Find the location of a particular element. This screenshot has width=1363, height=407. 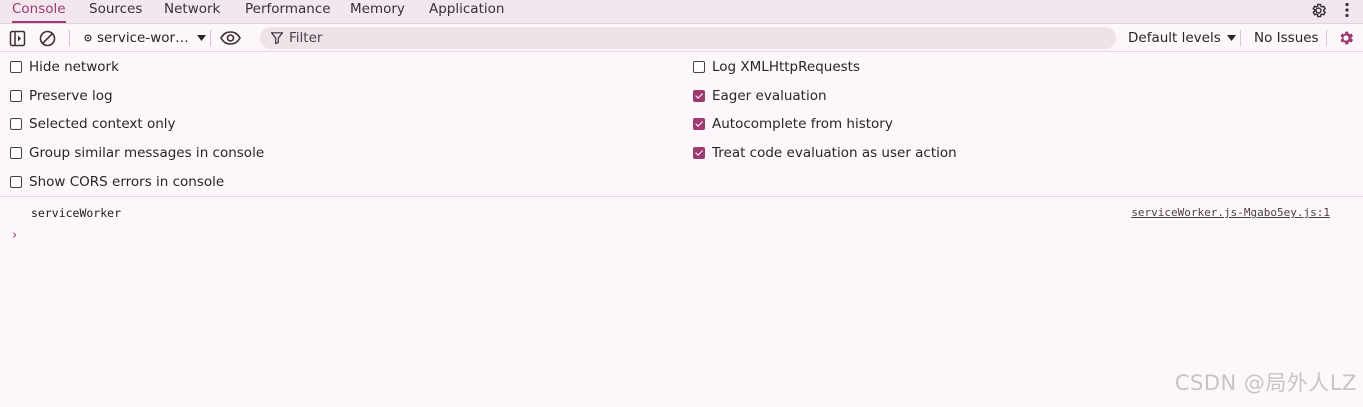

issues-label: No Issues is located at coordinates (1286, 38).